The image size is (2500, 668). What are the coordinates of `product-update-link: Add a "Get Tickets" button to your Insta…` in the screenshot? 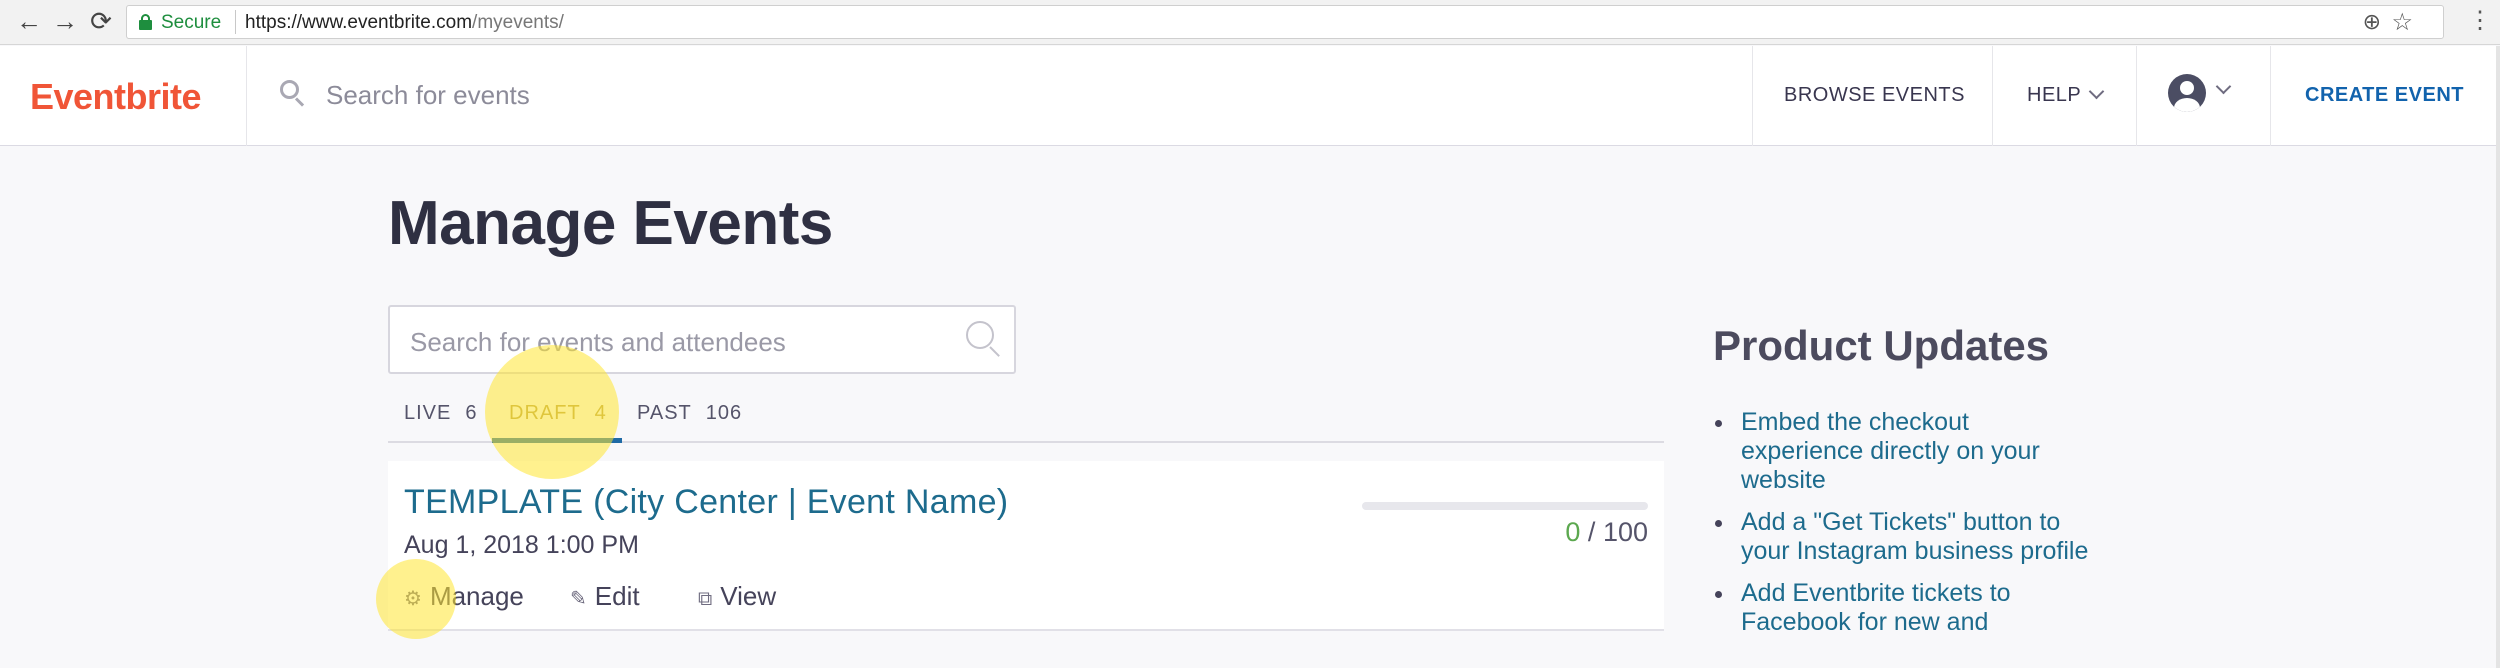 It's located at (1903, 537).